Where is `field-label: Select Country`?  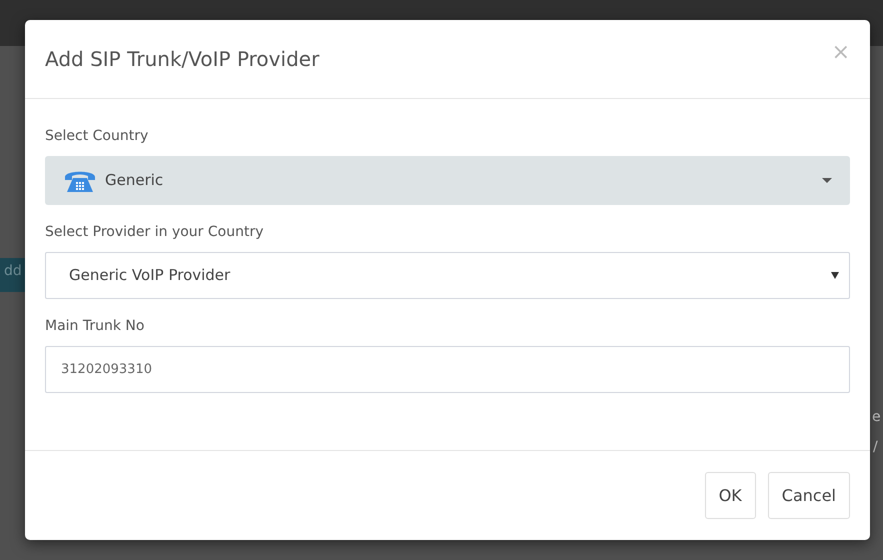
field-label: Select Country is located at coordinates (96, 136).